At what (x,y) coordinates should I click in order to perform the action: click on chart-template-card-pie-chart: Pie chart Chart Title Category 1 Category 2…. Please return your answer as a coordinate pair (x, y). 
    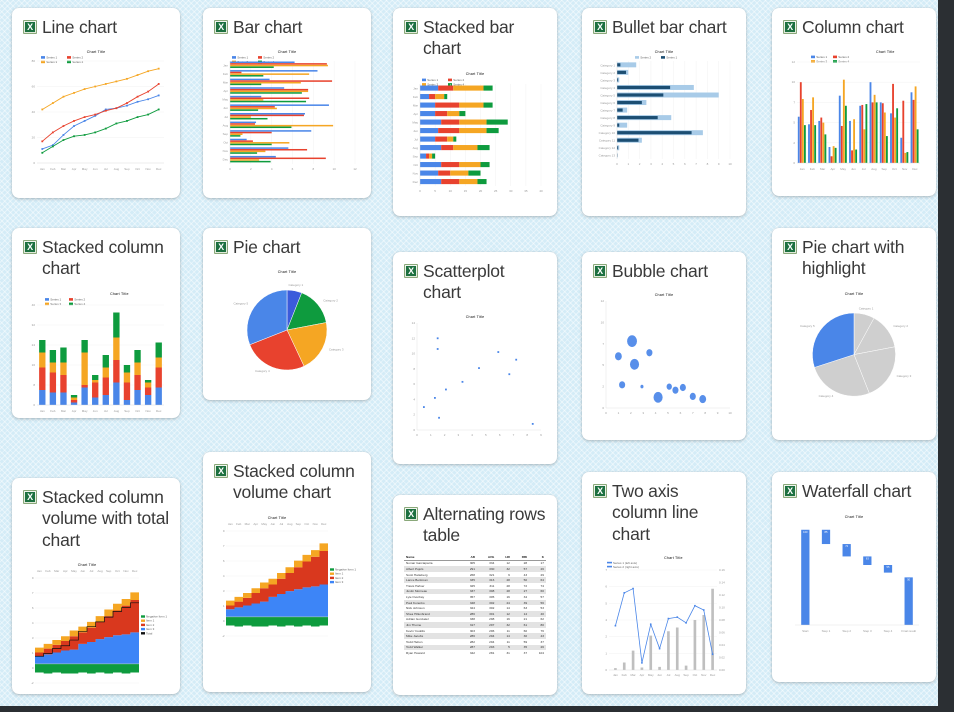
    Looking at the image, I should click on (287, 314).